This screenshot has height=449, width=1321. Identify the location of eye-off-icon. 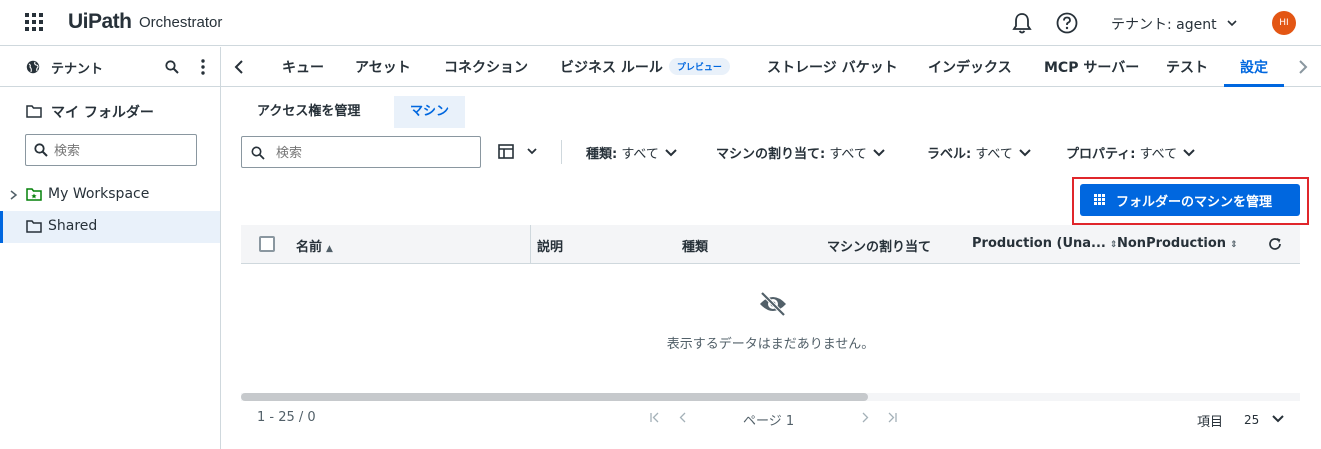
(773, 304).